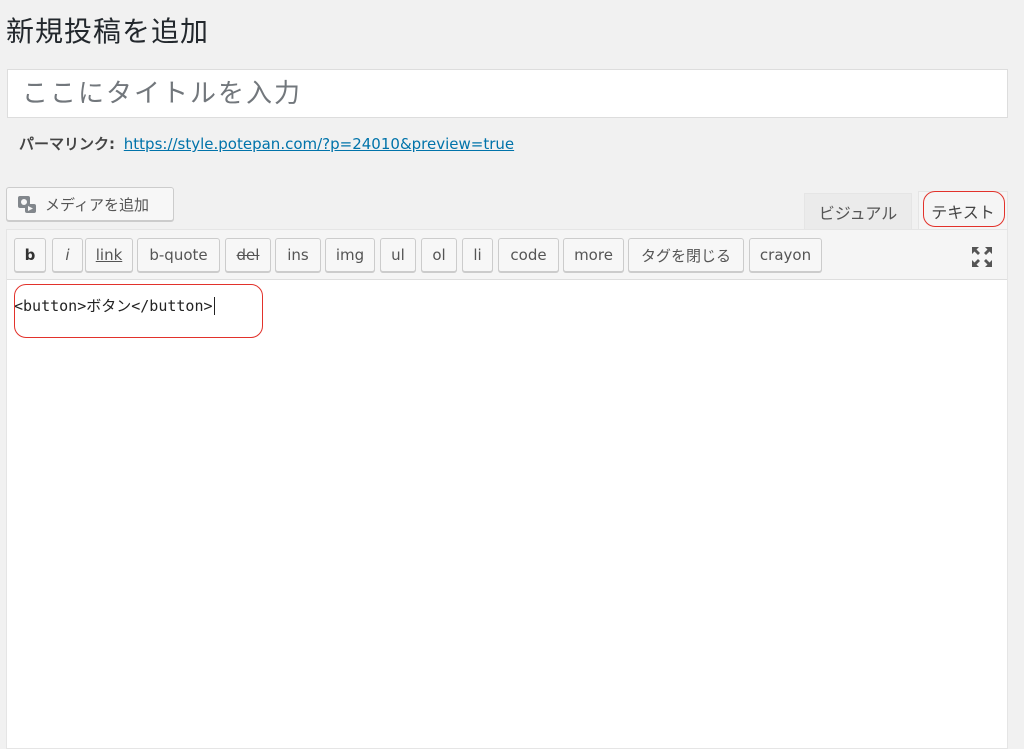  Describe the element at coordinates (67, 144) in the screenshot. I see `permalink-label: パーマリンク:` at that location.